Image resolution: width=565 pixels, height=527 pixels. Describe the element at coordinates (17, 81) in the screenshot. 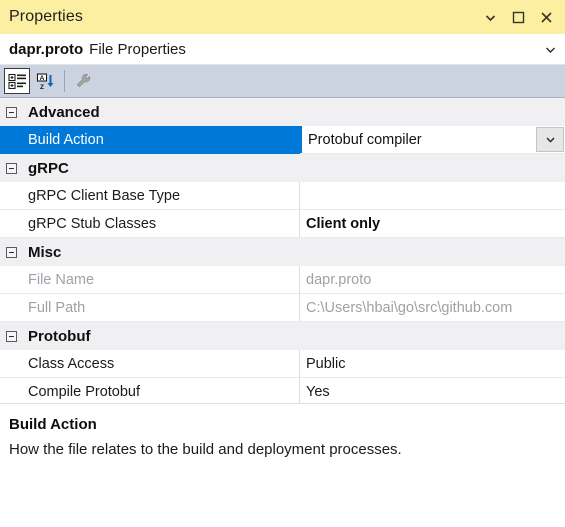

I see `categorized-view-button` at that location.